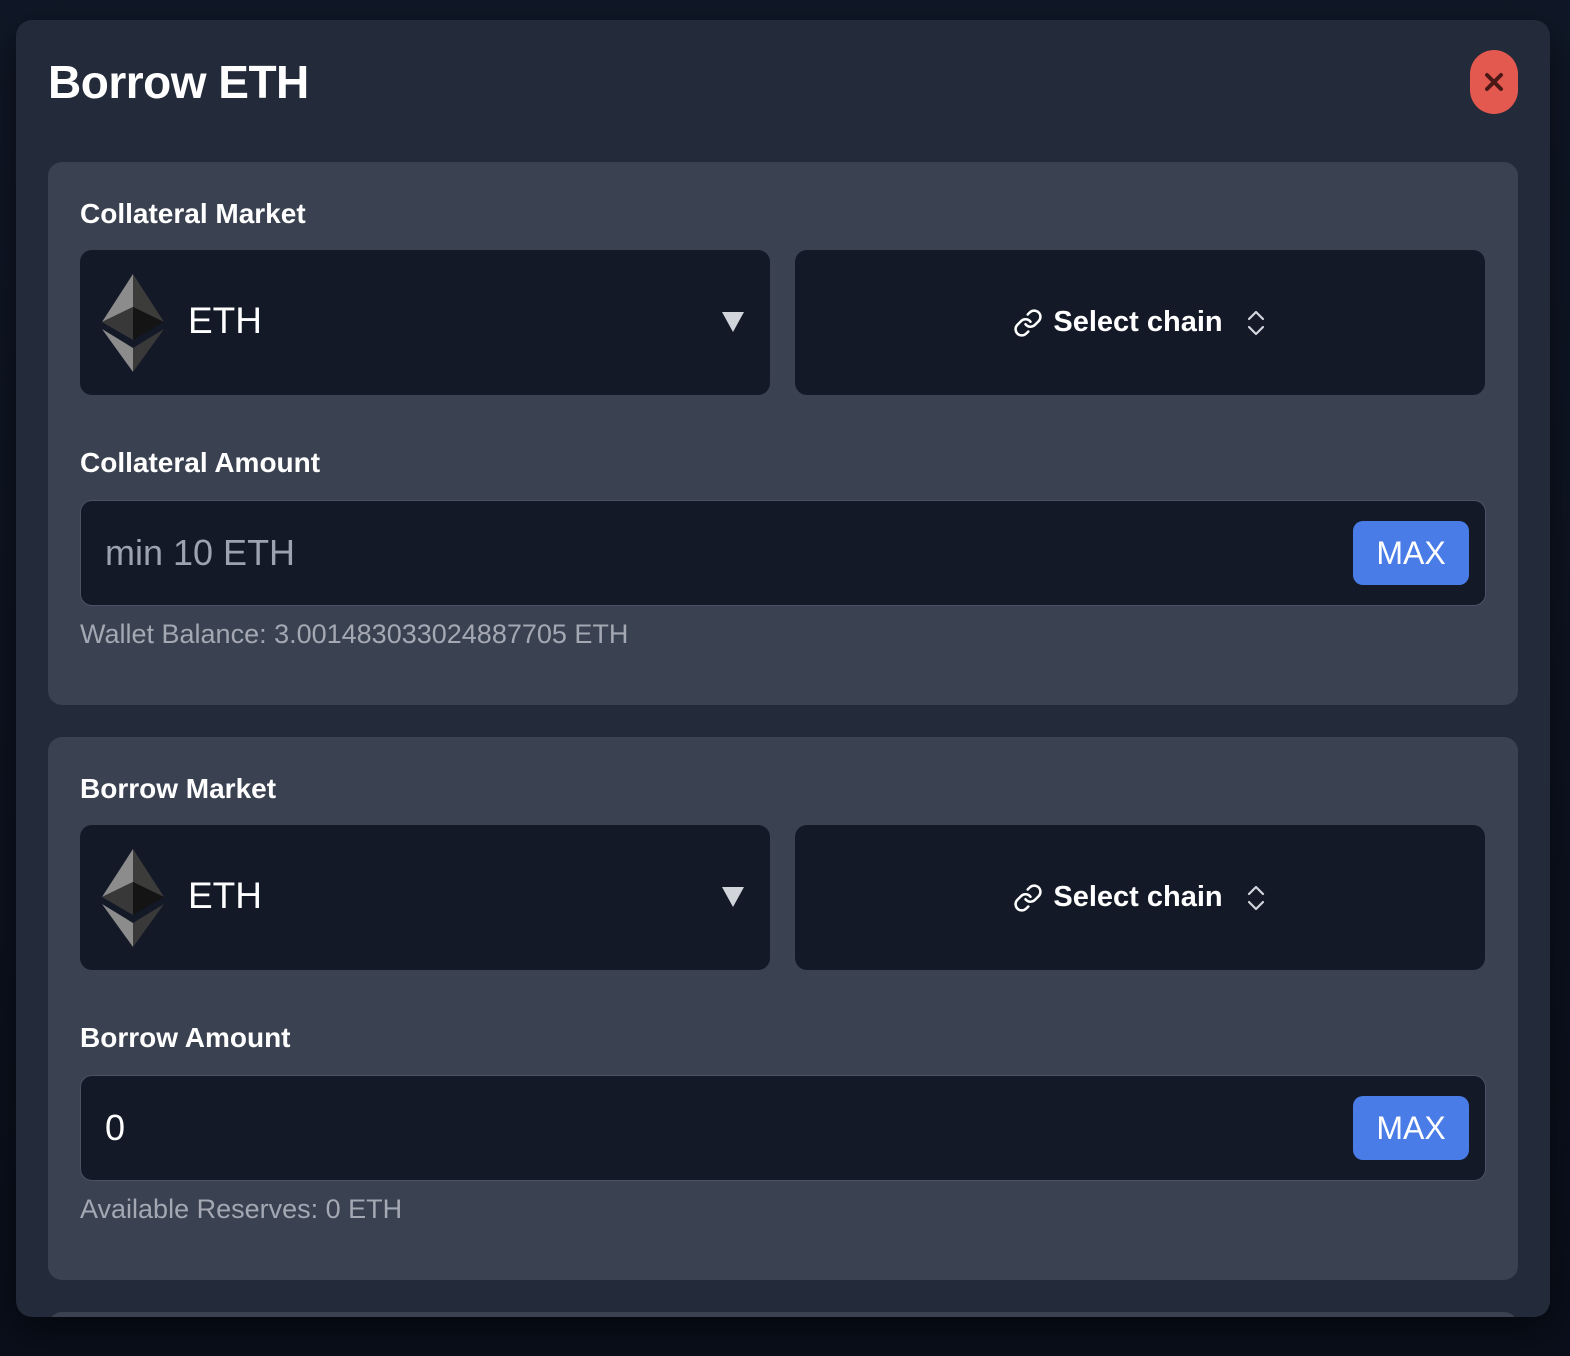 The image size is (1570, 1356). What do you see at coordinates (1411, 553) in the screenshot?
I see `collateral-max-button: MAX` at bounding box center [1411, 553].